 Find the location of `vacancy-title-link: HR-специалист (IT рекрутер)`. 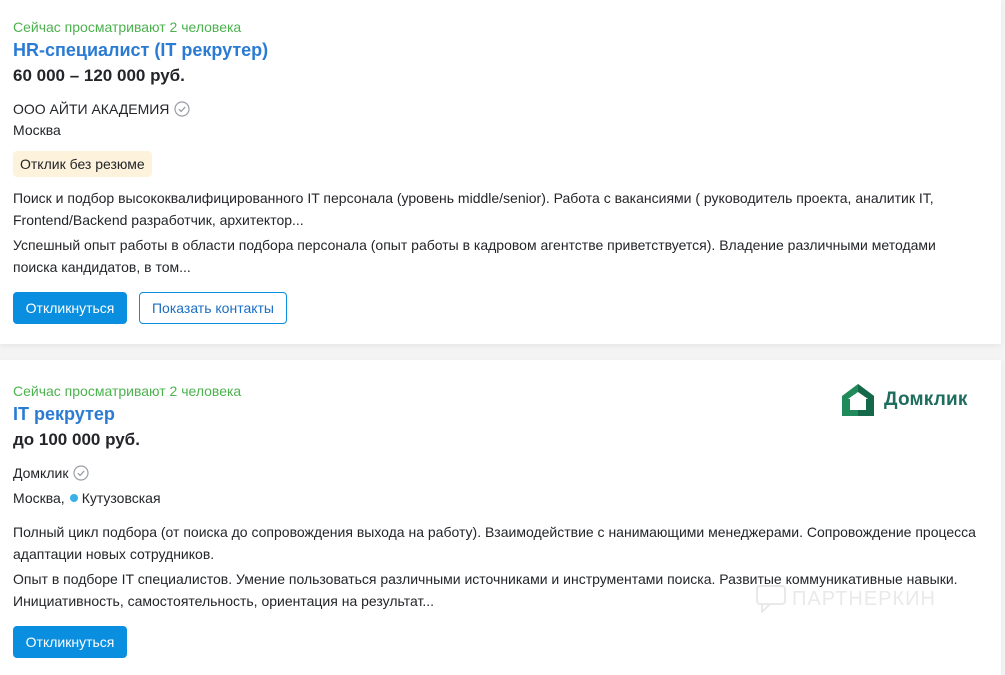

vacancy-title-link: HR-специалист (IT рекрутер) is located at coordinates (140, 50).